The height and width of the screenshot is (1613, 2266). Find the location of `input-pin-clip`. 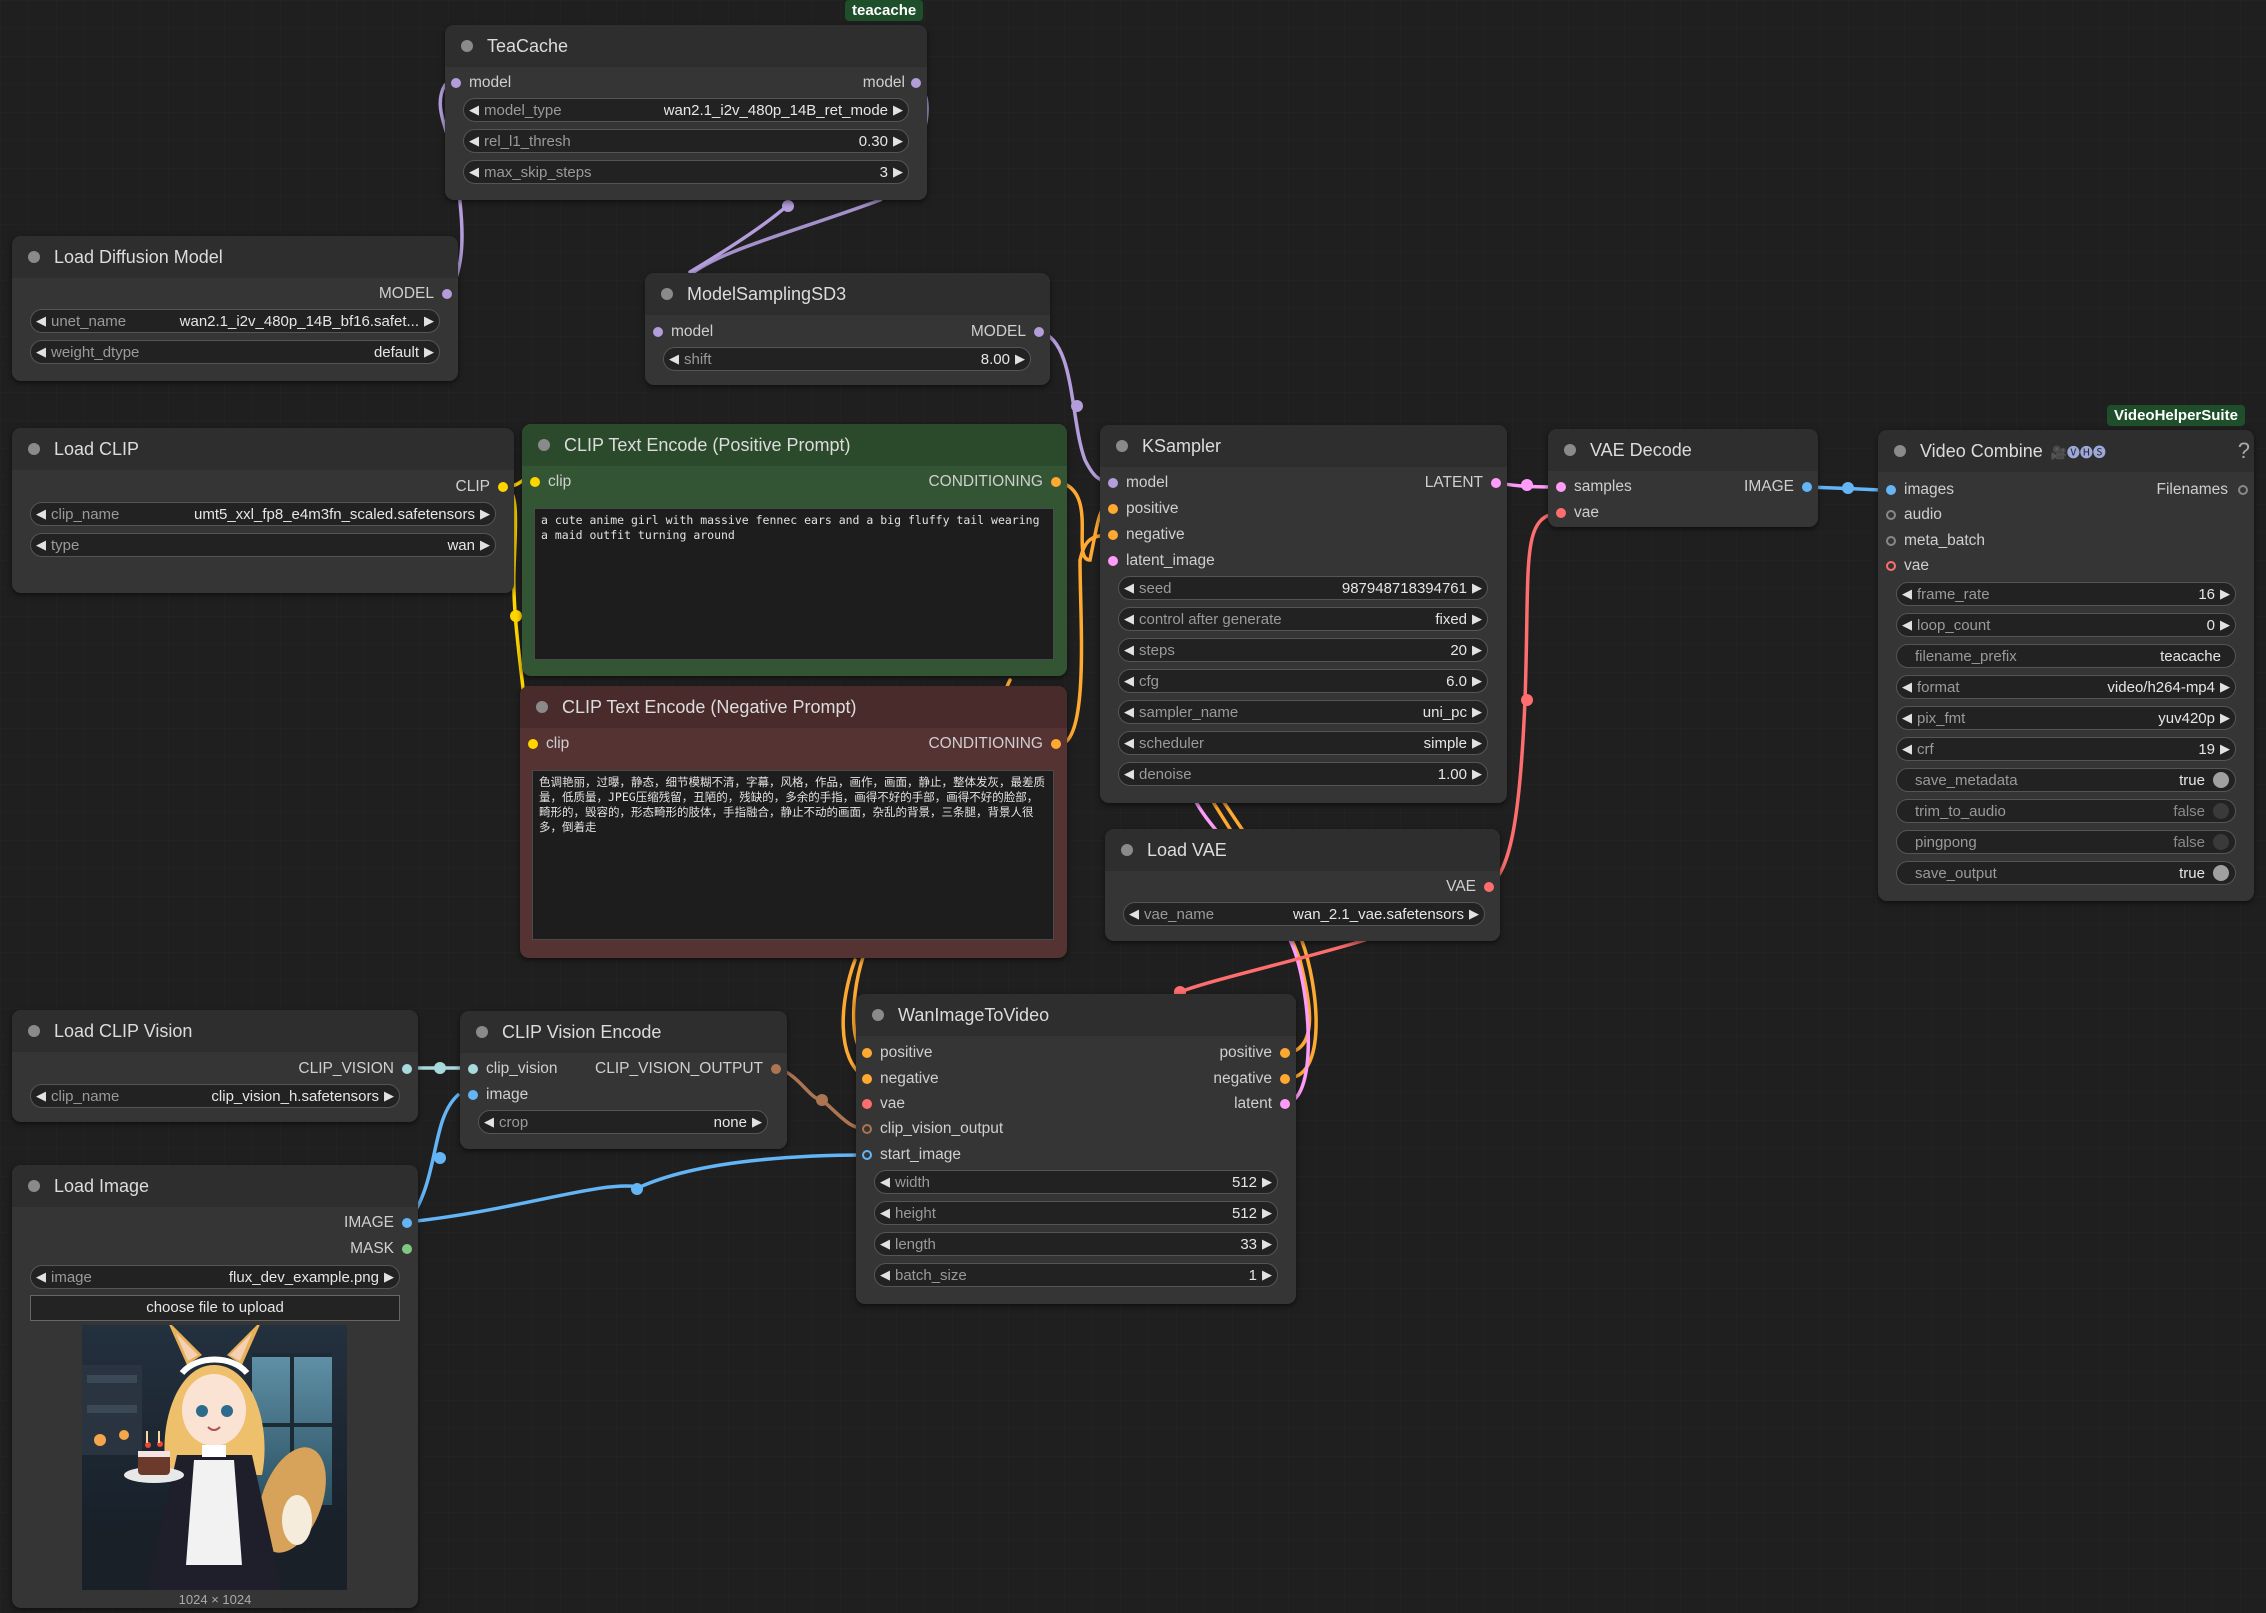

input-pin-clip is located at coordinates (533, 744).